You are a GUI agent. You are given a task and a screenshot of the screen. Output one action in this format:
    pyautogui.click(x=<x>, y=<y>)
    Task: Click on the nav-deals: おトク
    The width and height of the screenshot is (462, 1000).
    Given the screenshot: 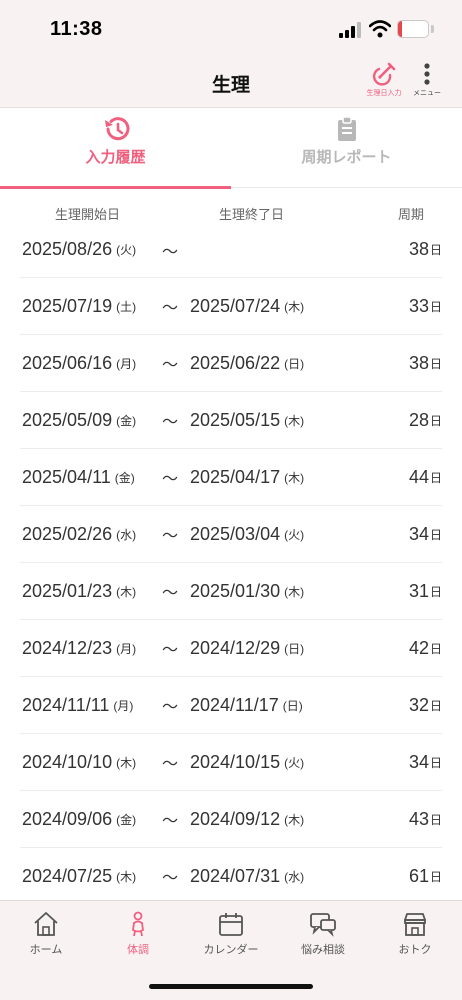 What is the action you would take?
    pyautogui.click(x=415, y=934)
    